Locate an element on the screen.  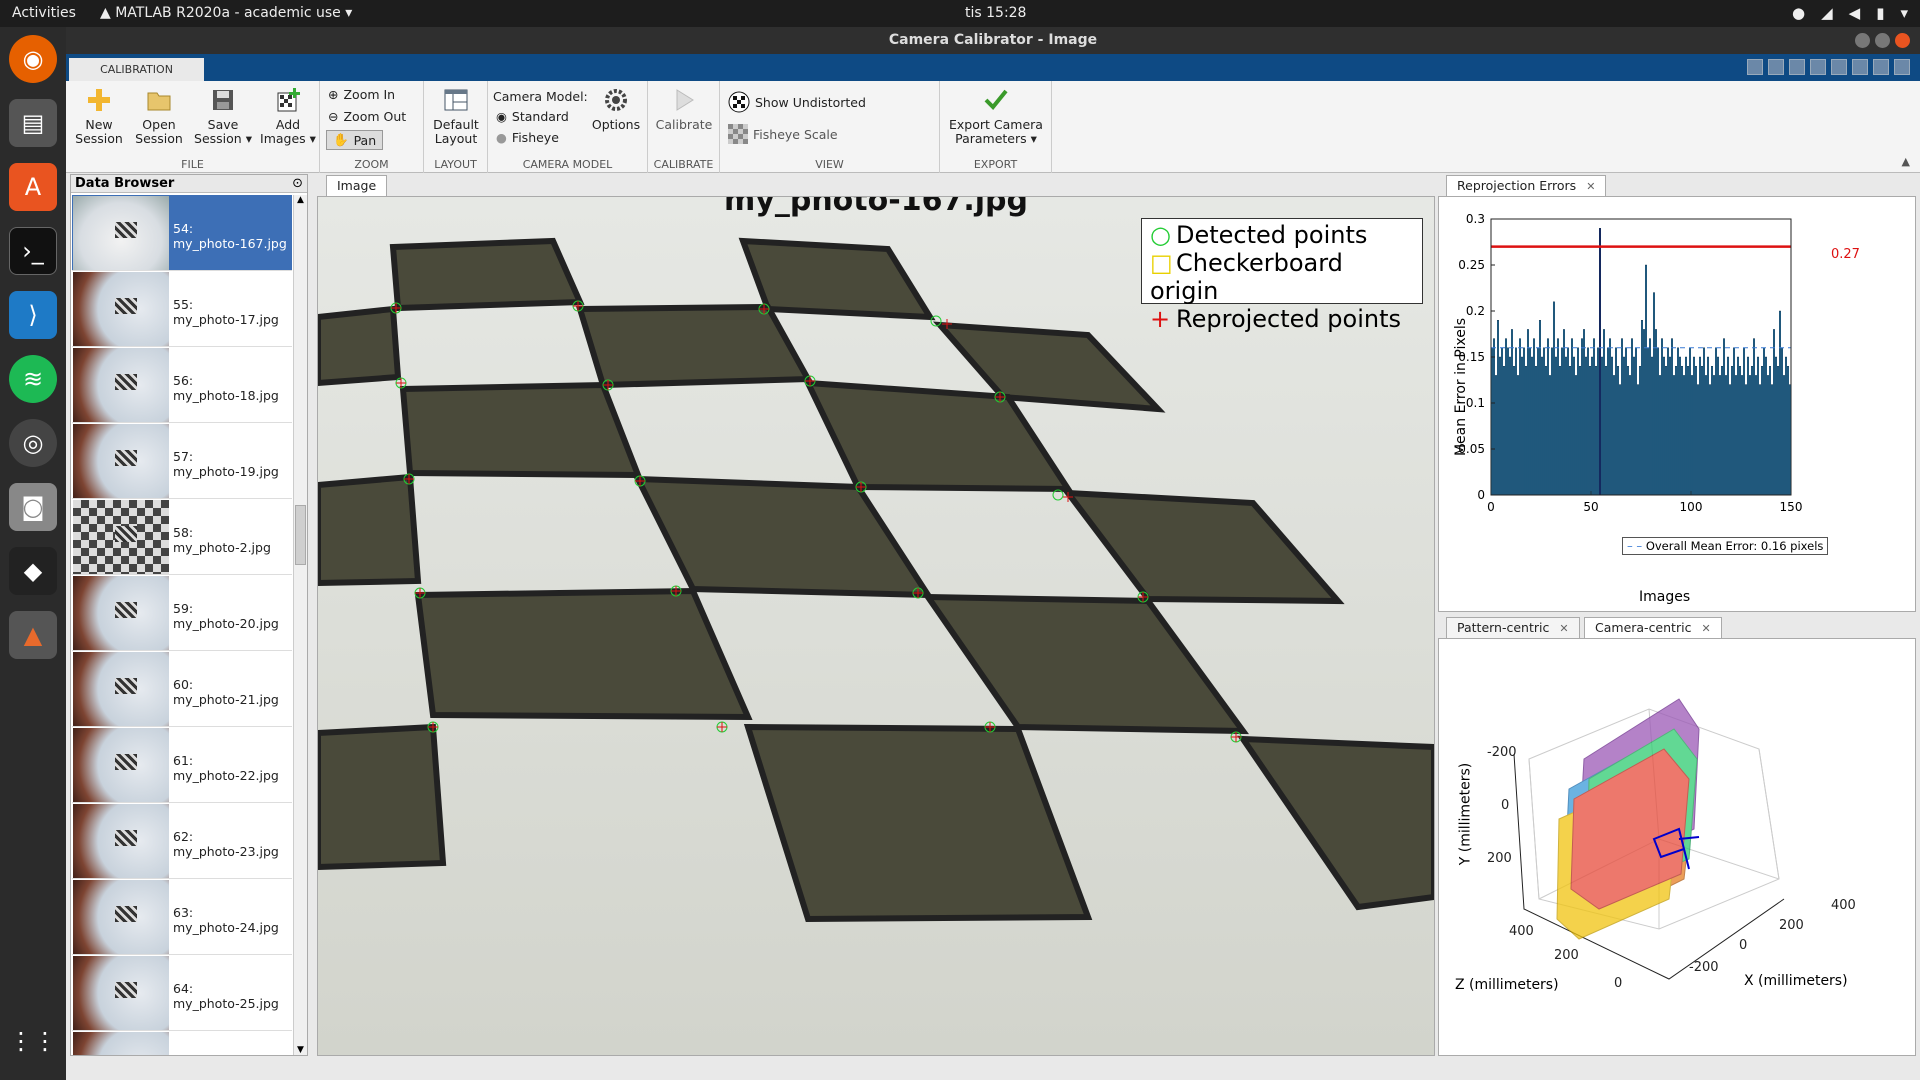
list-item: 62: my_photo-23.jpg is located at coordinates (182, 841).